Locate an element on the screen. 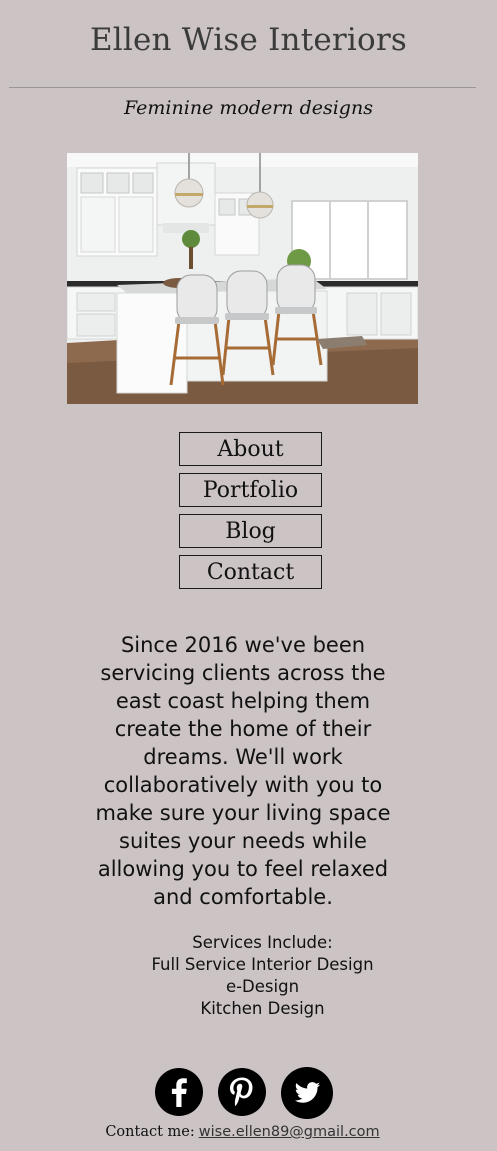  social-links is located at coordinates (245, 1093).